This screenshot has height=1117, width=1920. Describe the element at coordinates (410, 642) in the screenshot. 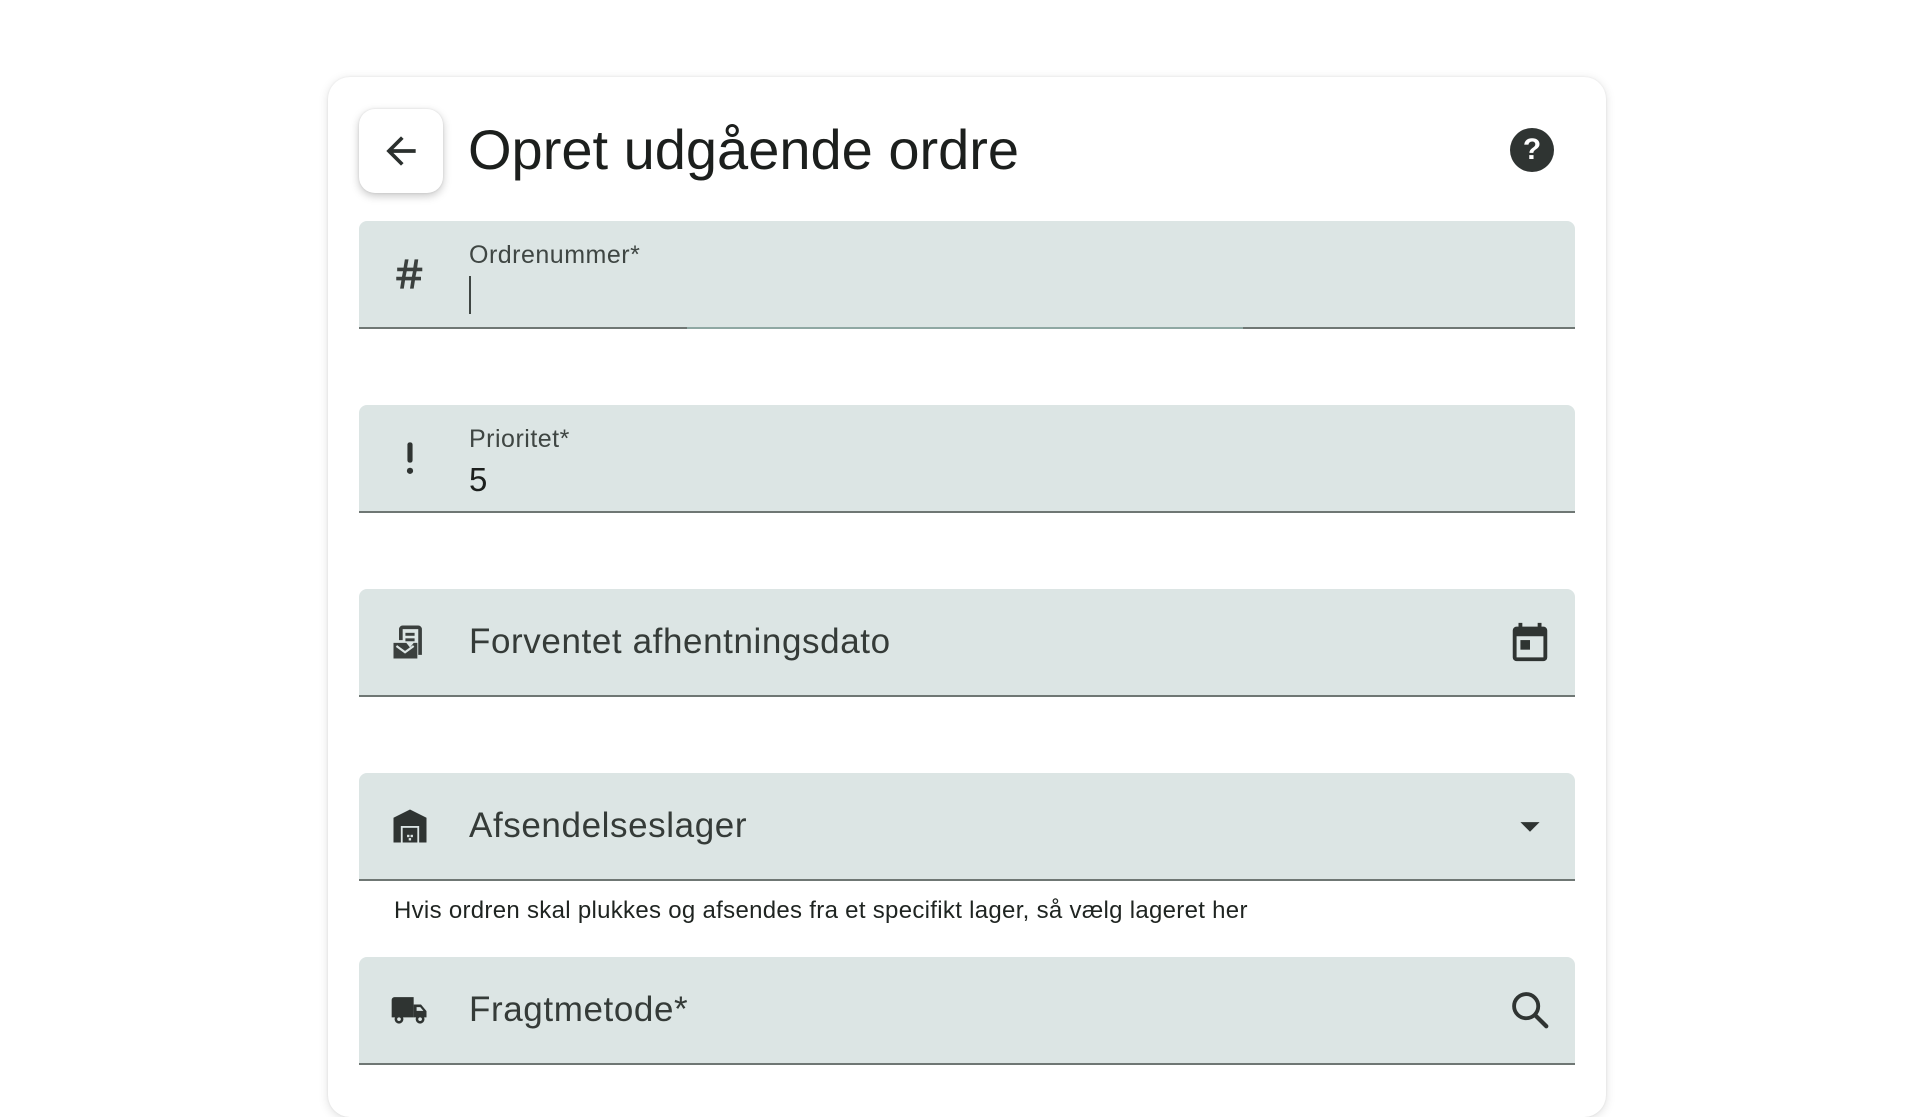

I see `pickup-inbox-icon` at that location.